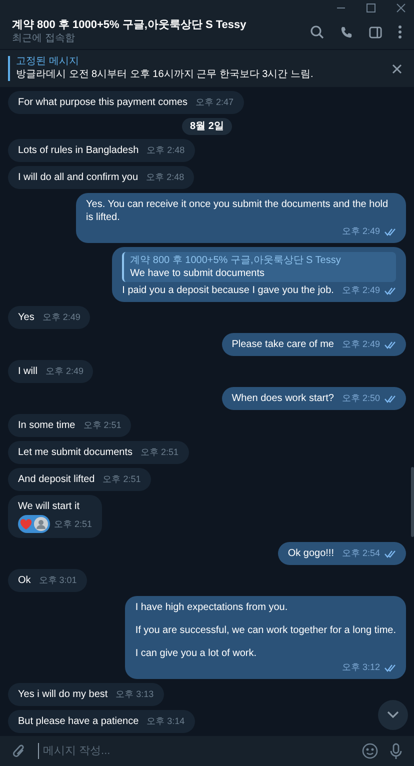 This screenshot has height=766, width=414. Describe the element at coordinates (397, 69) in the screenshot. I see `close-icon` at that location.